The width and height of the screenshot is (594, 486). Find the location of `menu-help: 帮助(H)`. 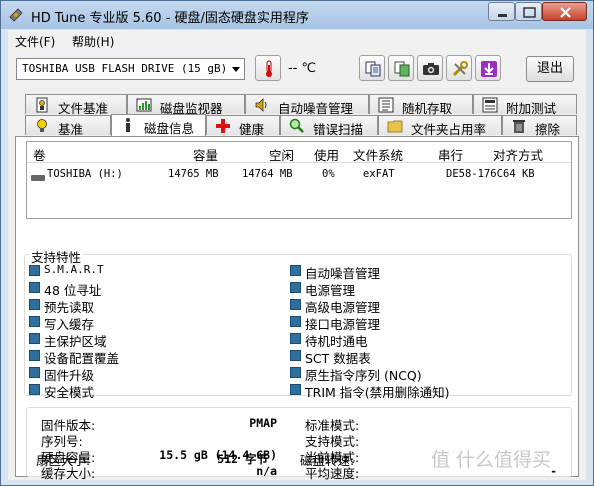

menu-help: 帮助(H) is located at coordinates (93, 41).